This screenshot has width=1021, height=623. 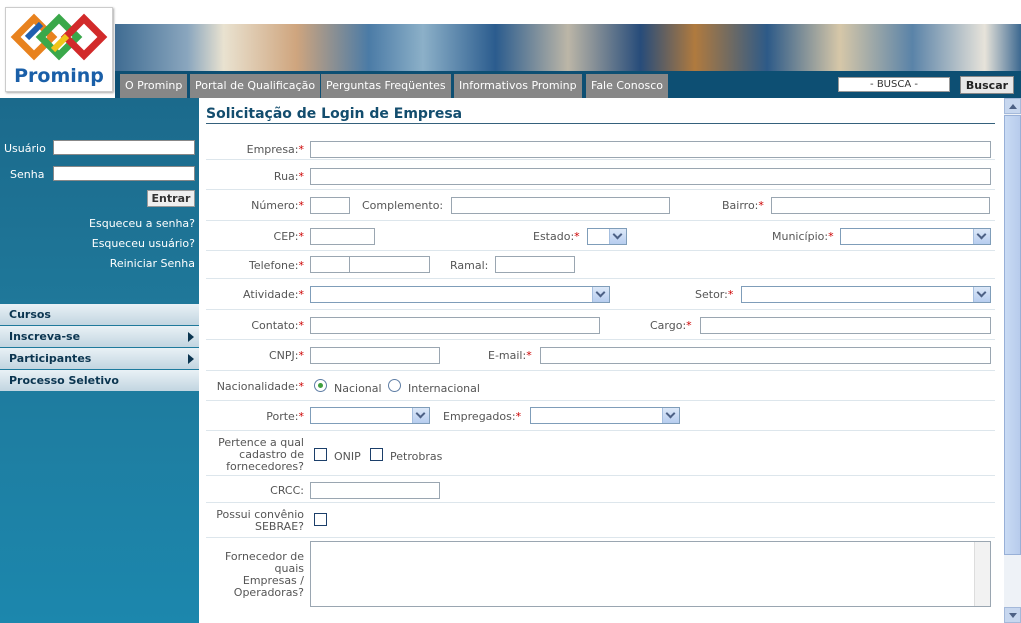 I want to click on label-bairro: Bairro:*, so click(x=743, y=205).